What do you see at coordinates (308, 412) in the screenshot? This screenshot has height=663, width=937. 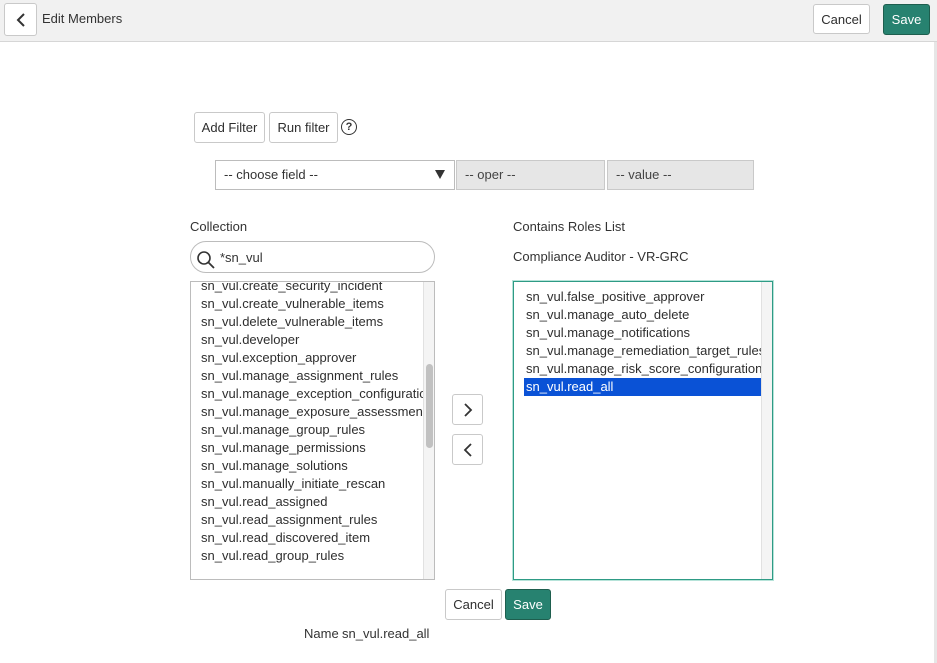 I see `collection-list-item: sn_vul.manage_exposure_assessment` at bounding box center [308, 412].